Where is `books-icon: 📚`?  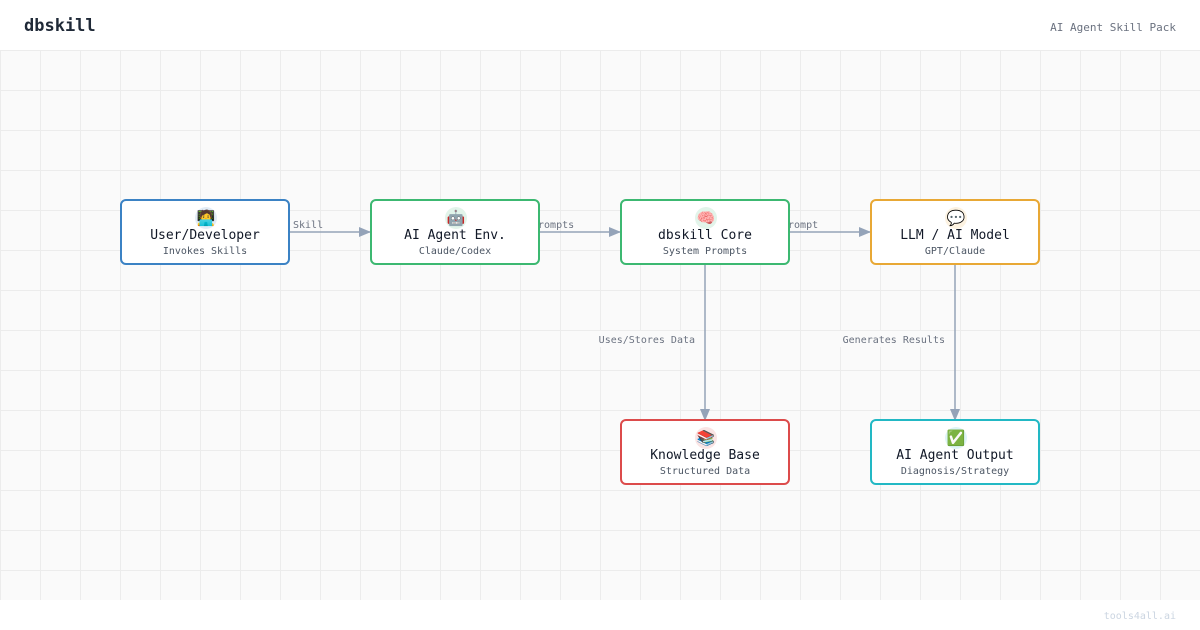 books-icon: 📚 is located at coordinates (706, 438).